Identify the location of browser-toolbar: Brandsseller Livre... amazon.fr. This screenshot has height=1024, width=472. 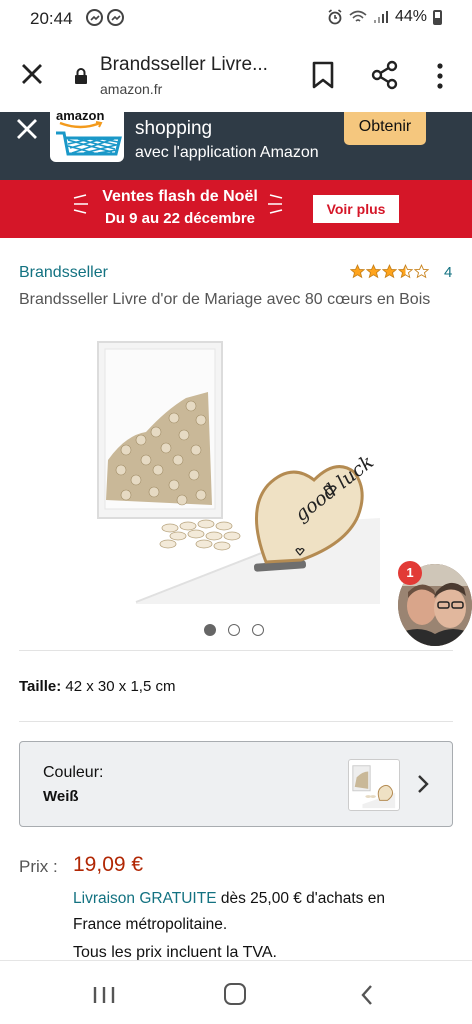
(236, 75).